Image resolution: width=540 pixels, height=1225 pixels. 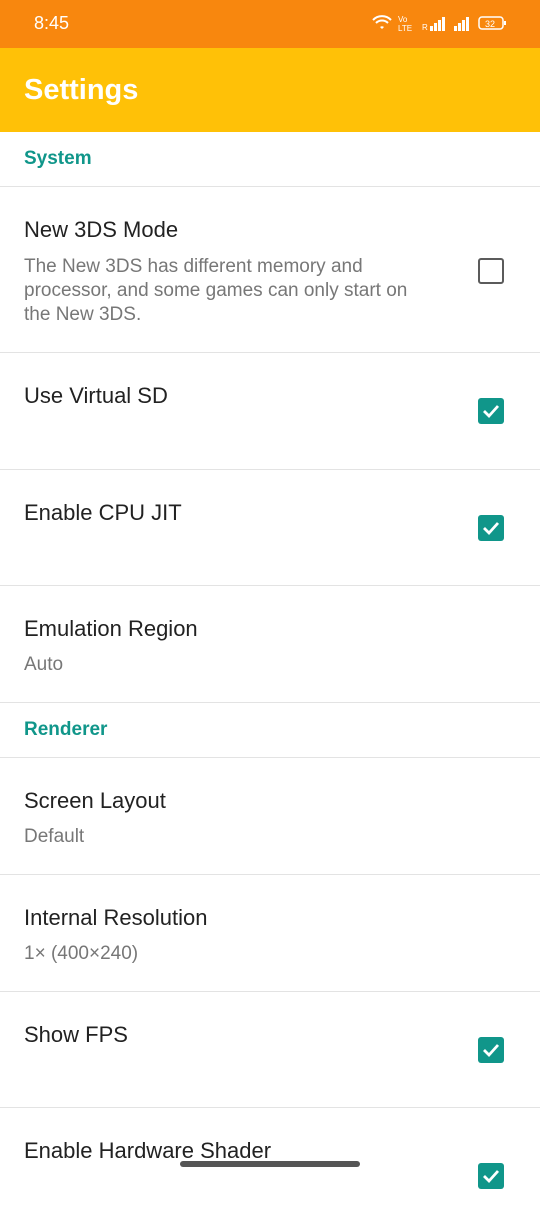 What do you see at coordinates (425, 27) in the screenshot?
I see `svg-text: R` at bounding box center [425, 27].